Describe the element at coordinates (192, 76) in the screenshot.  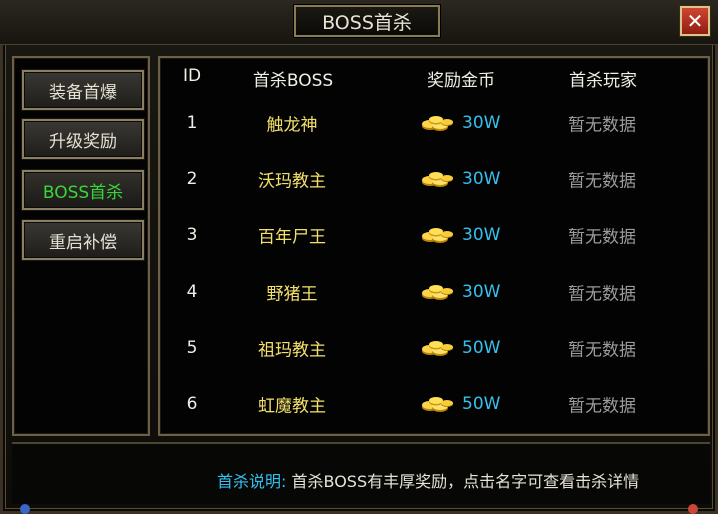
I see `column-header-id: ID` at that location.